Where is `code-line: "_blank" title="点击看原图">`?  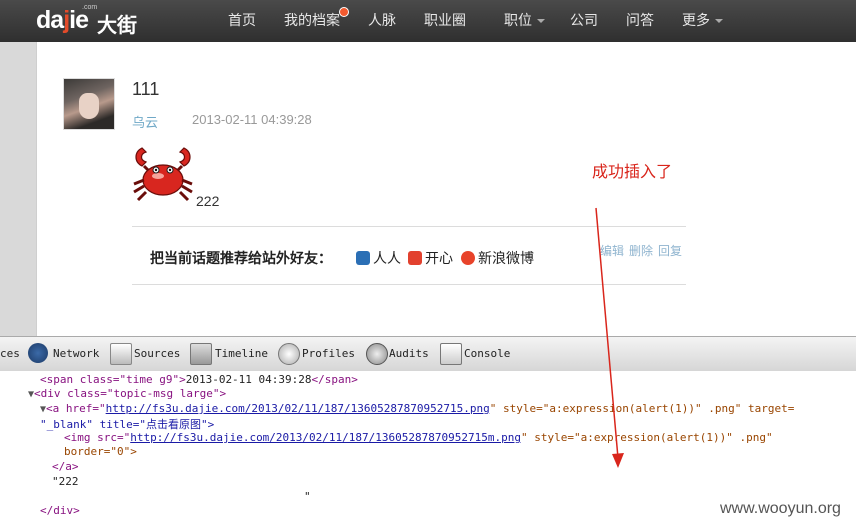 code-line: "_blank" title="点击看原图"> is located at coordinates (127, 424).